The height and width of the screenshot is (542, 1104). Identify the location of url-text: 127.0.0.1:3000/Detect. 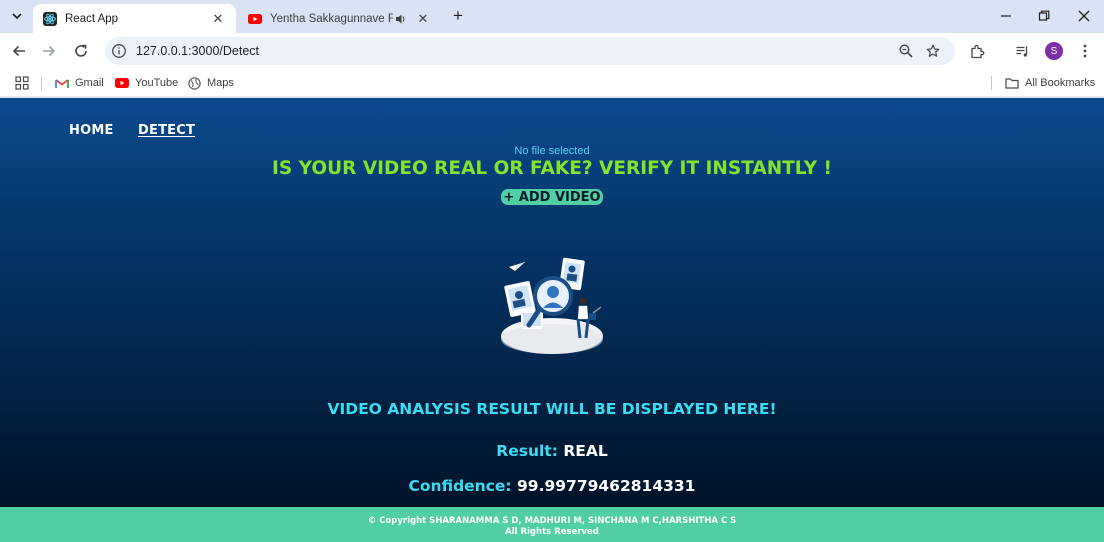
(198, 51).